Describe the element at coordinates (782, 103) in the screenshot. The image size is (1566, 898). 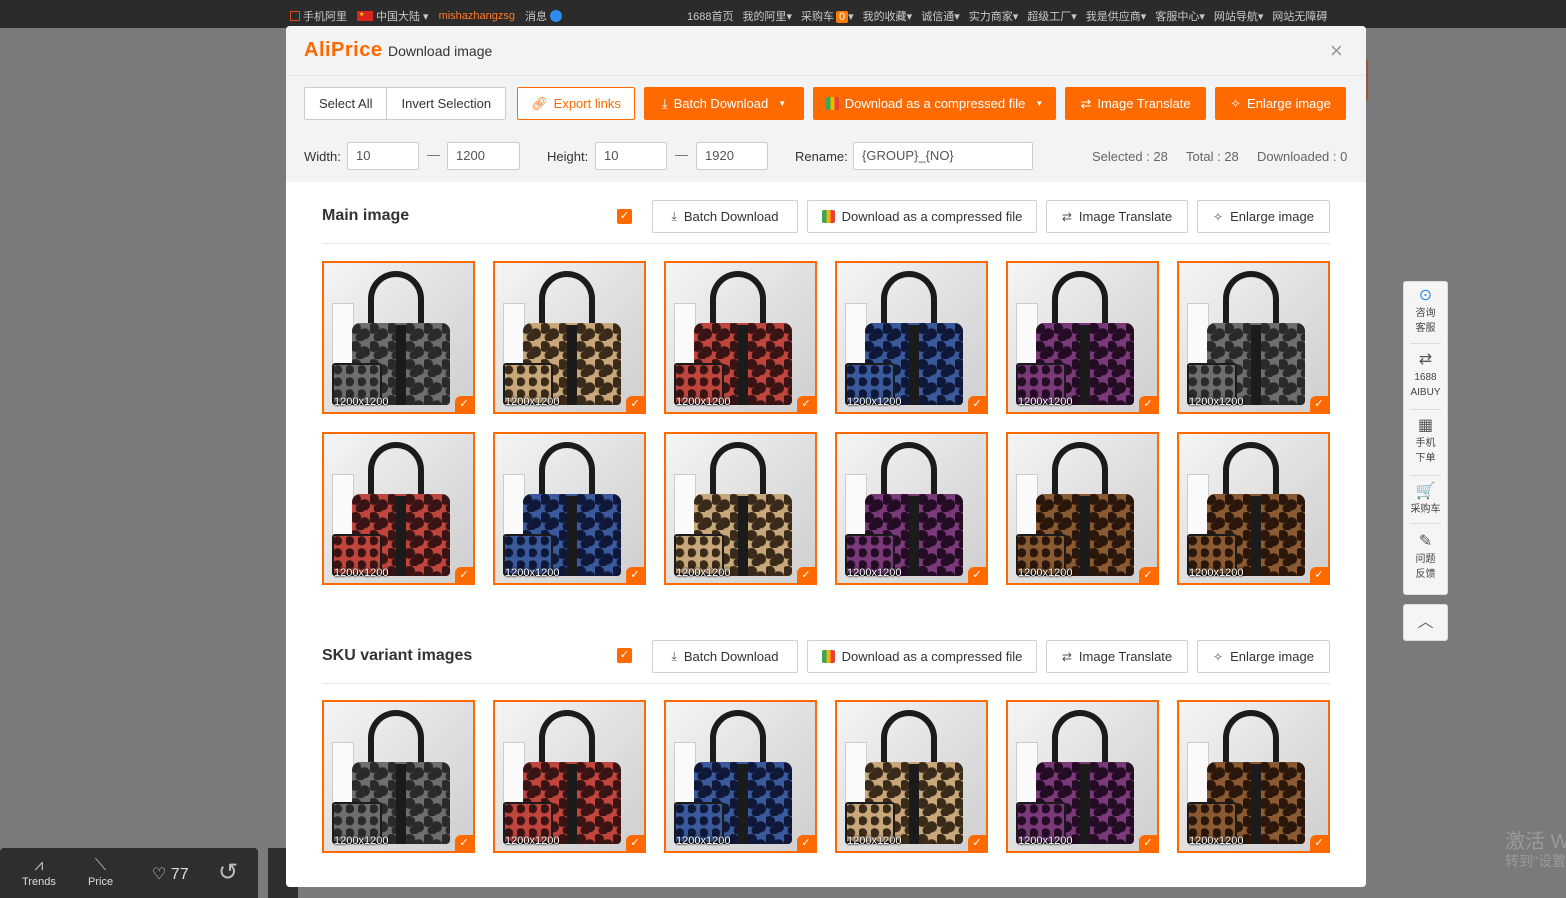
I see `chevron-down-icon: ▼` at that location.